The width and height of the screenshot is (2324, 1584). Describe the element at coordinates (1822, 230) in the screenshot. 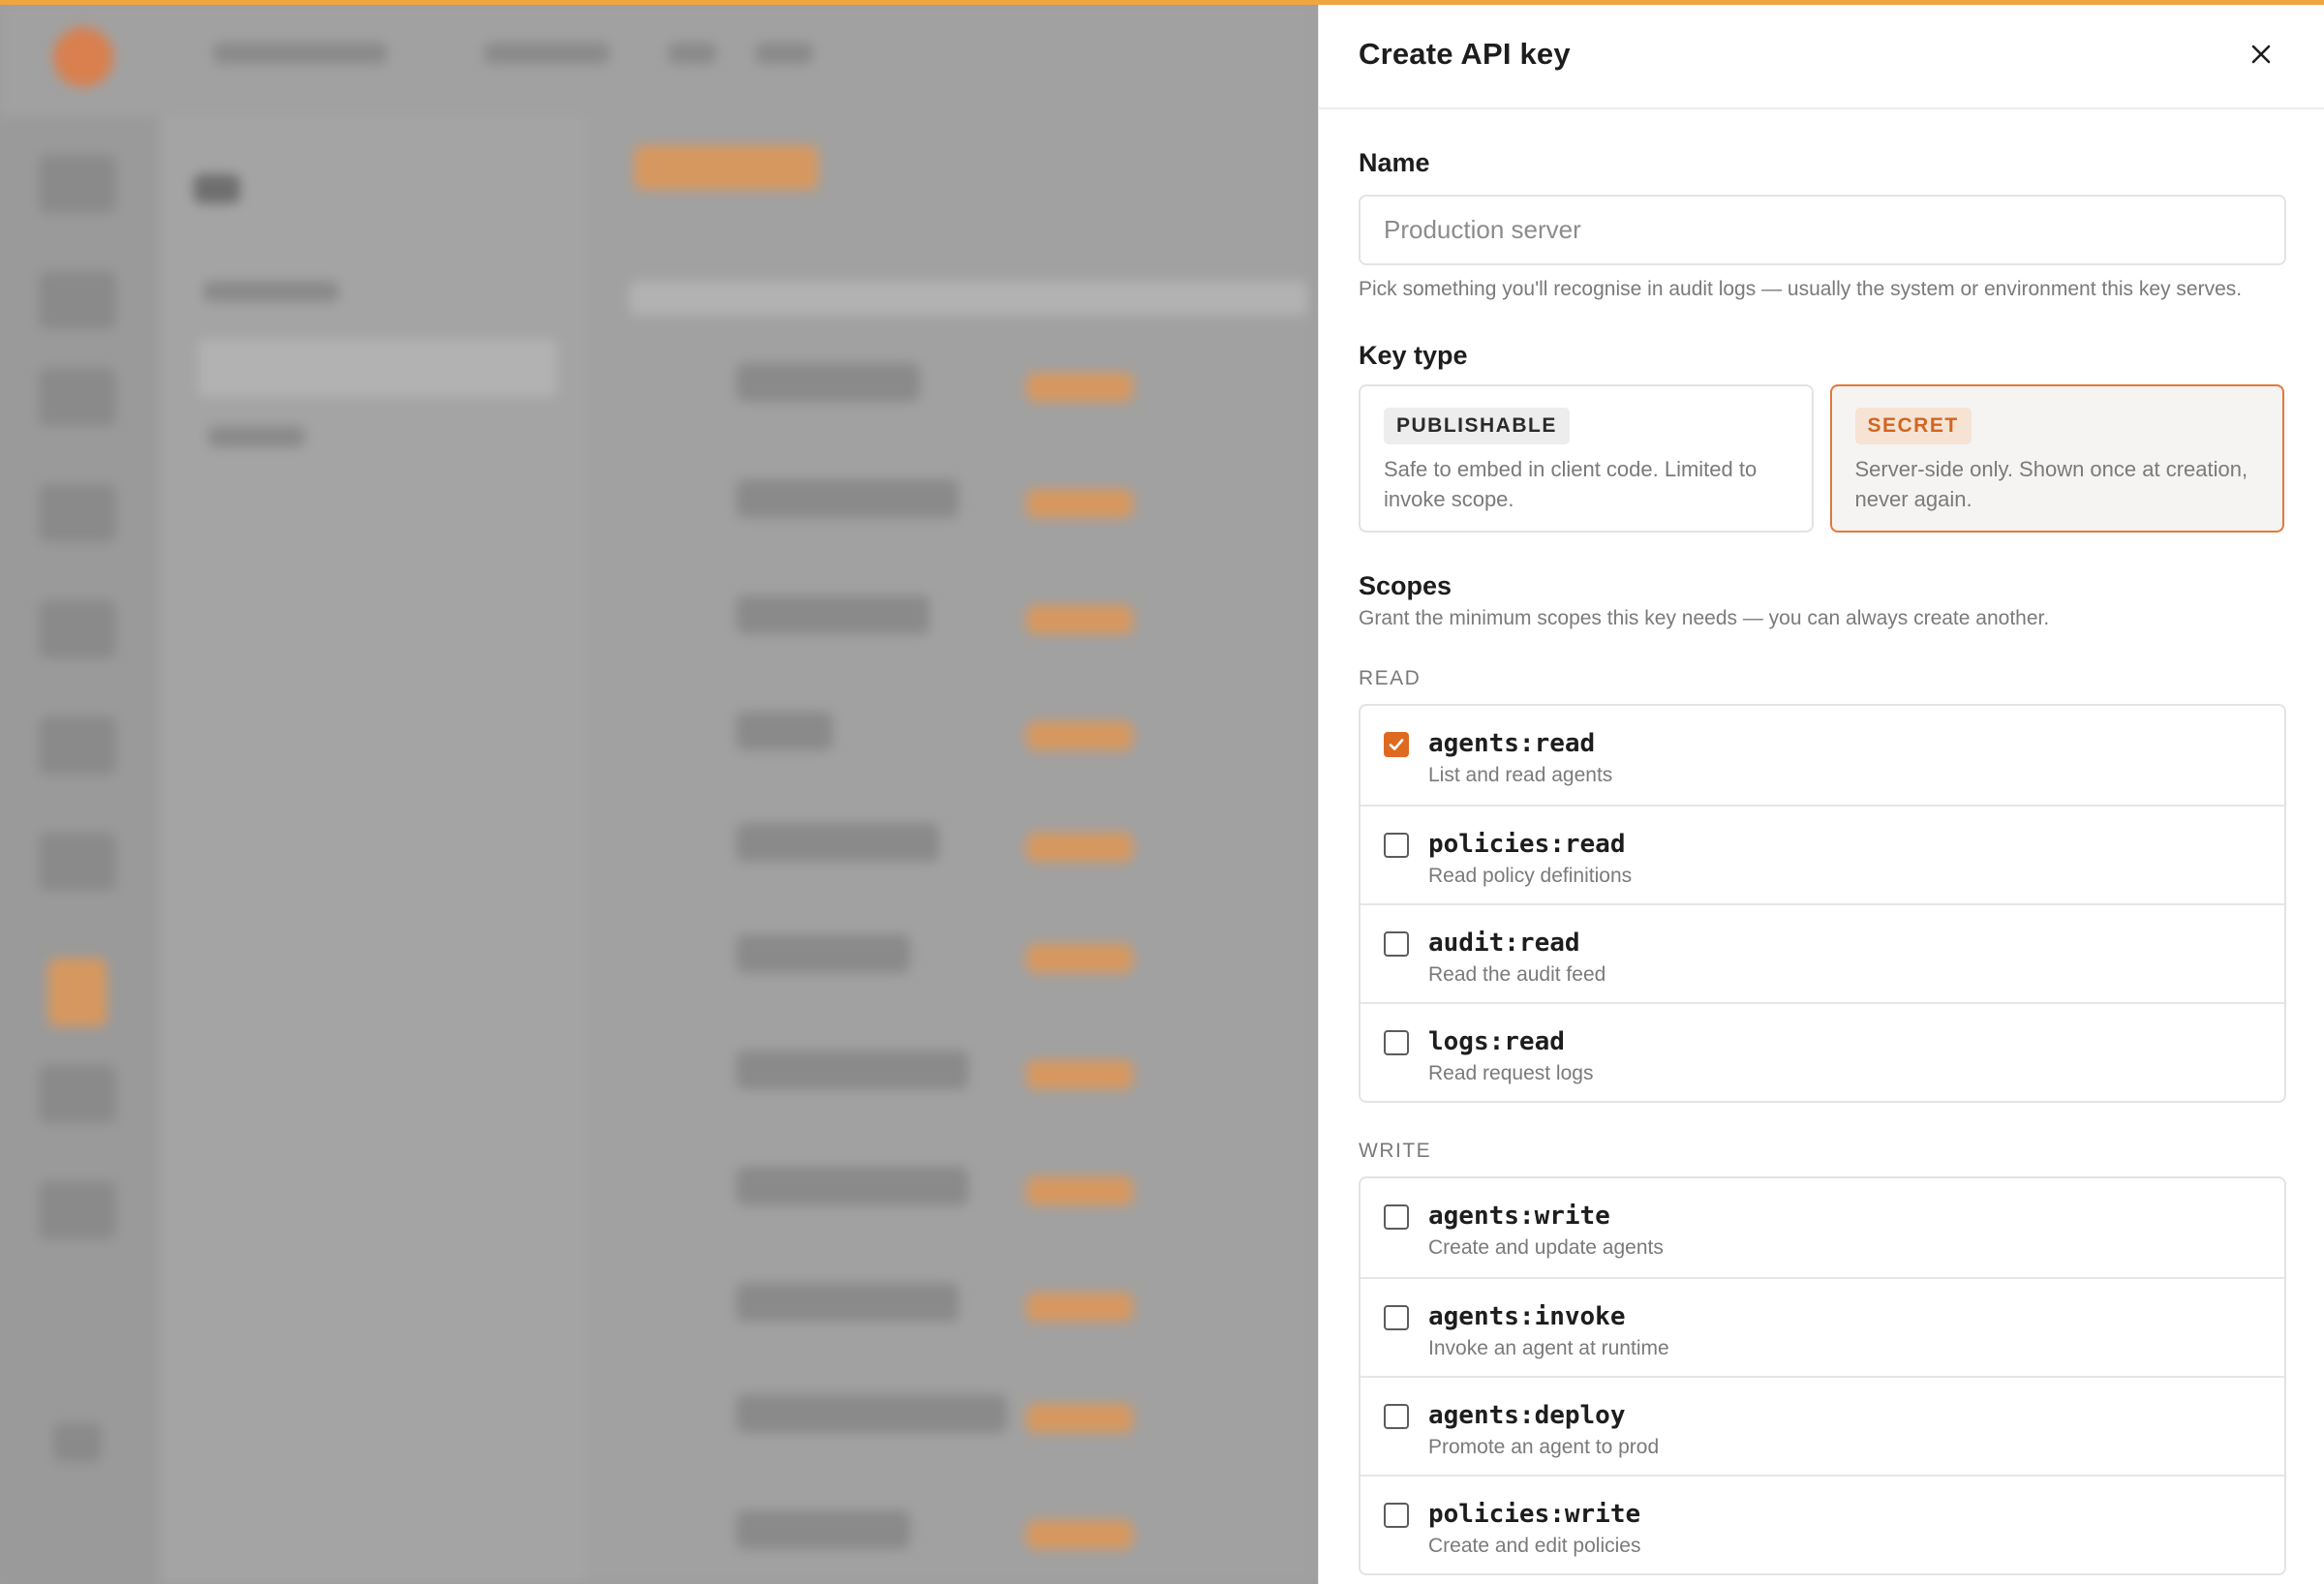

I see `name-input` at that location.